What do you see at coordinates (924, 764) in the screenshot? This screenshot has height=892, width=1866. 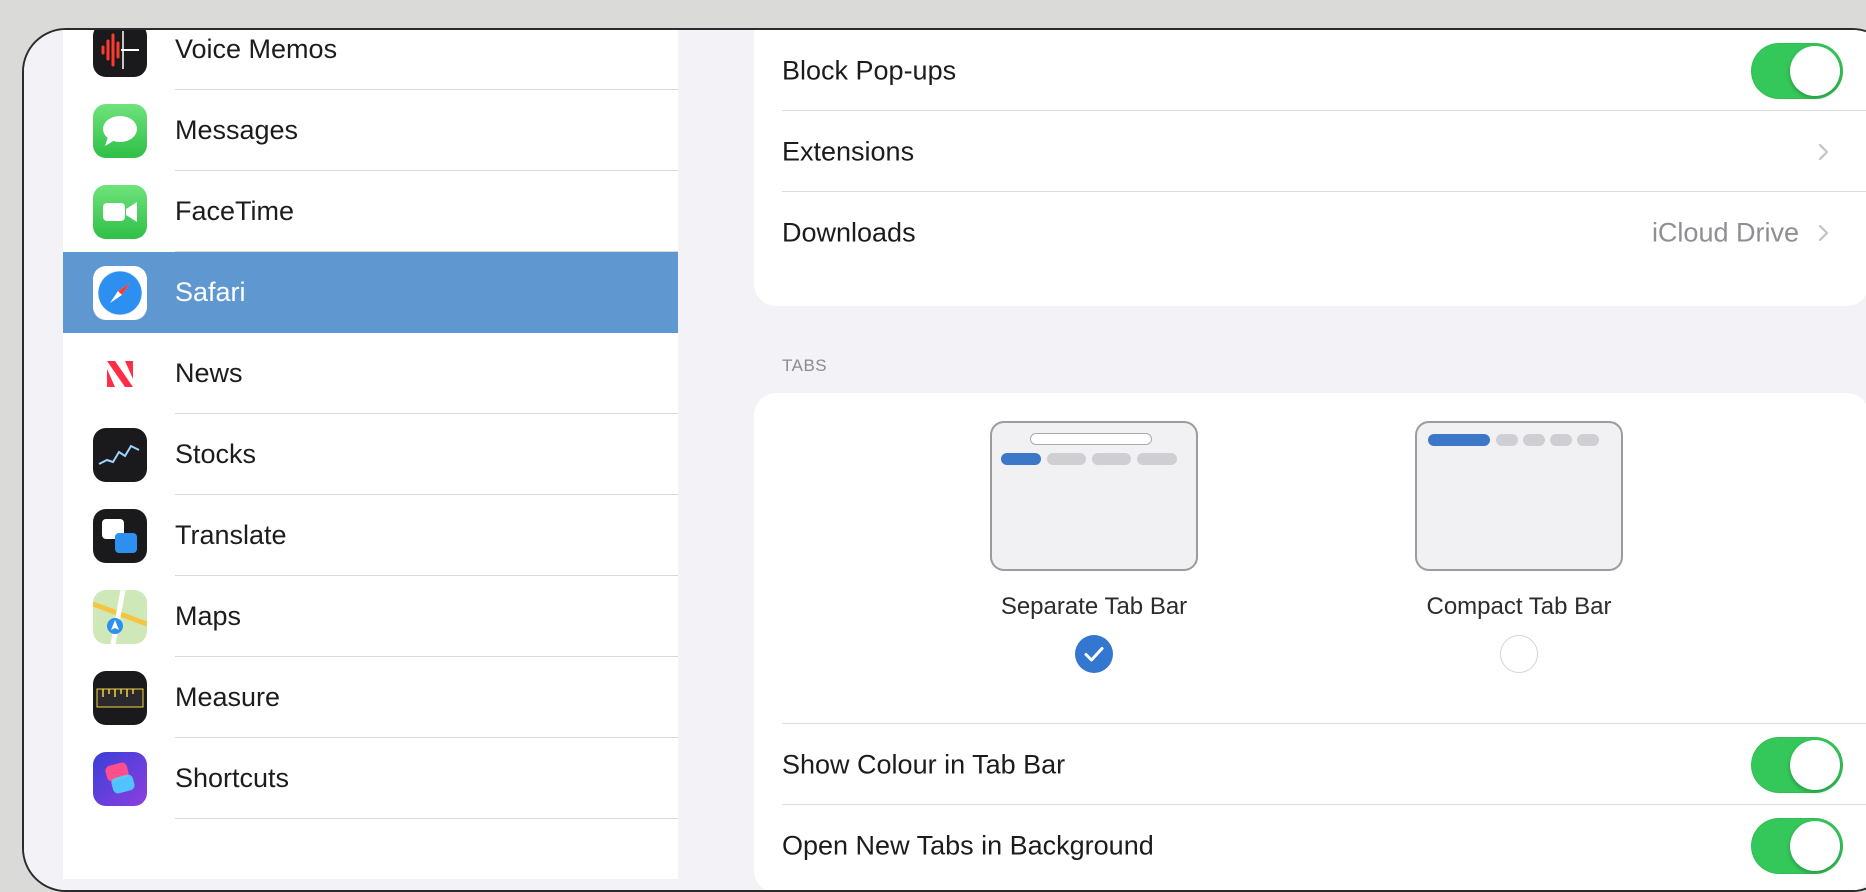 I see `show-colour-label: Show Colour in Tab Bar` at bounding box center [924, 764].